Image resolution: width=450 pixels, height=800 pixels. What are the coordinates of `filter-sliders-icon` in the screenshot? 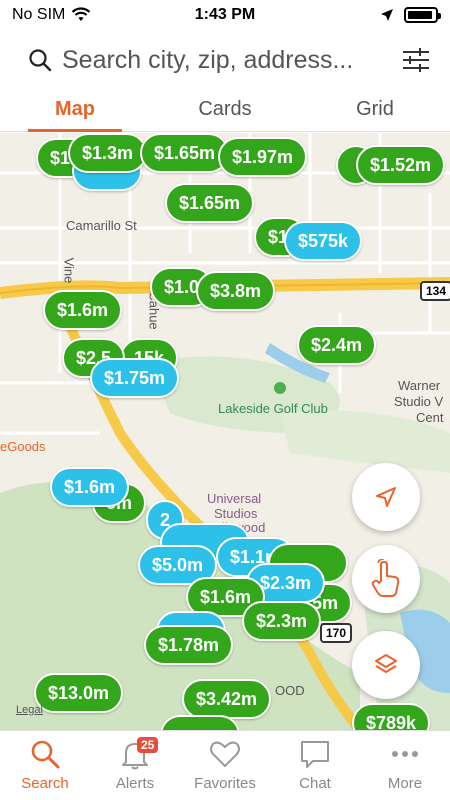 It's located at (416, 60).